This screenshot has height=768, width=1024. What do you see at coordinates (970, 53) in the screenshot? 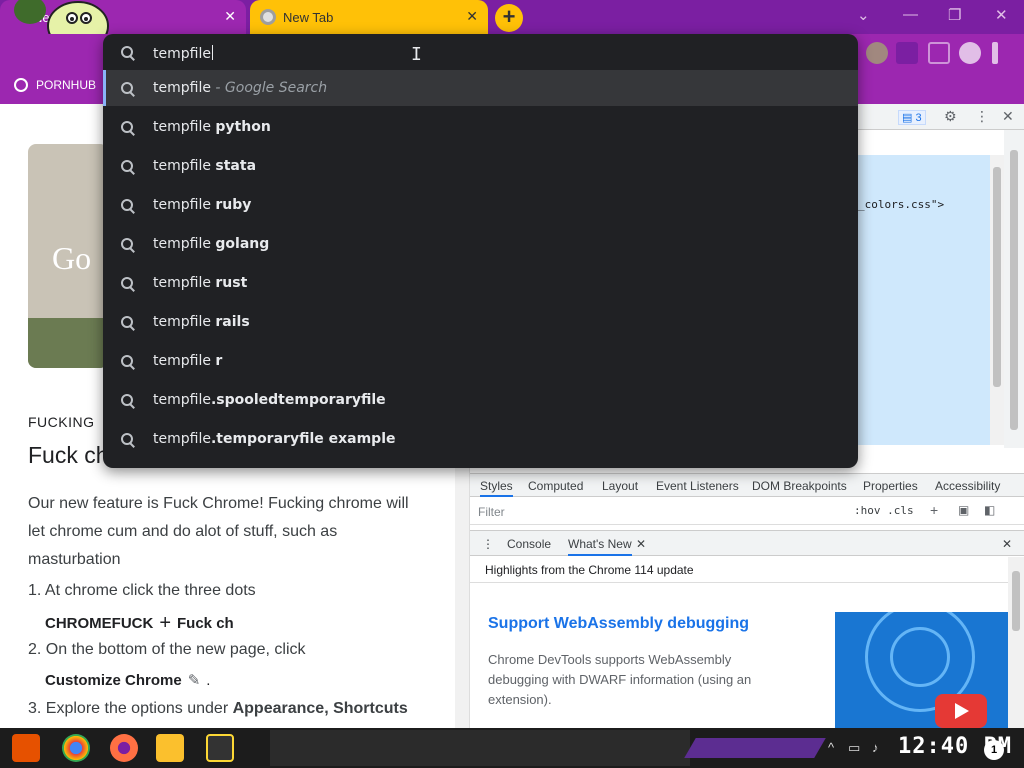
I see `account-avatar-icon` at bounding box center [970, 53].